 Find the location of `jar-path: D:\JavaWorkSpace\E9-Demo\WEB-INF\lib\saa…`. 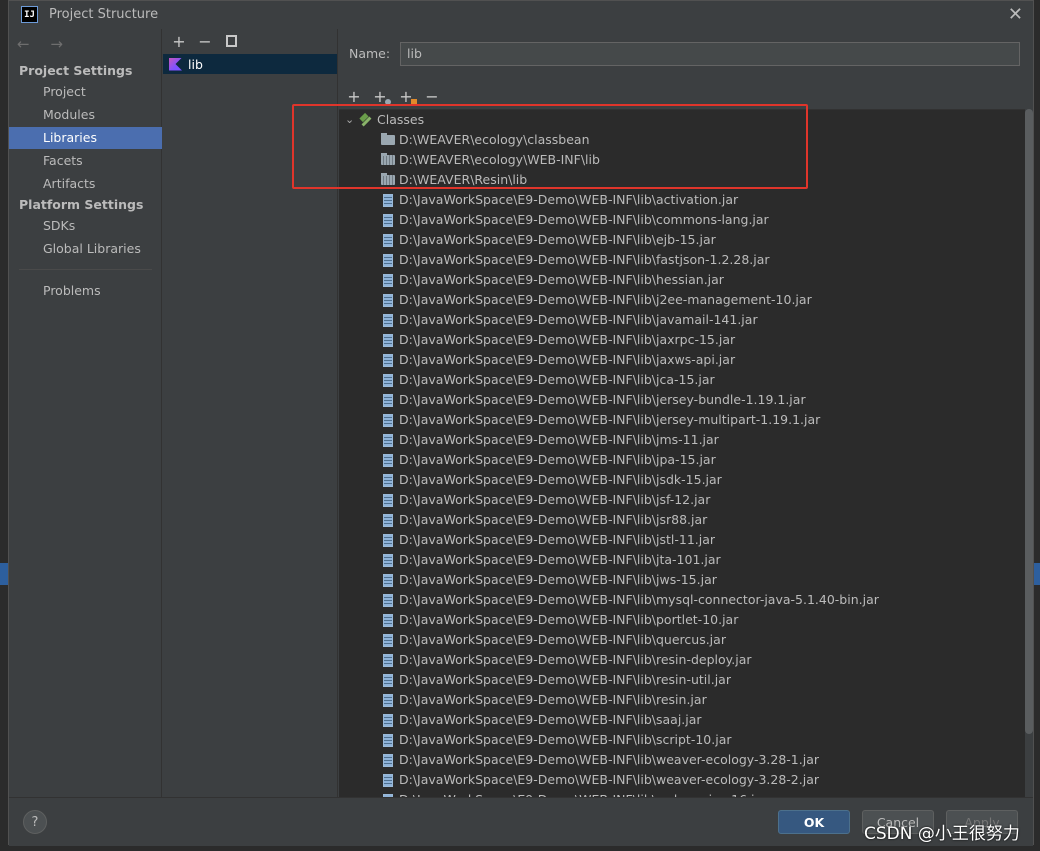

jar-path: D:\JavaWorkSpace\E9-Demo\WEB-INF\lib\saa… is located at coordinates (550, 719).